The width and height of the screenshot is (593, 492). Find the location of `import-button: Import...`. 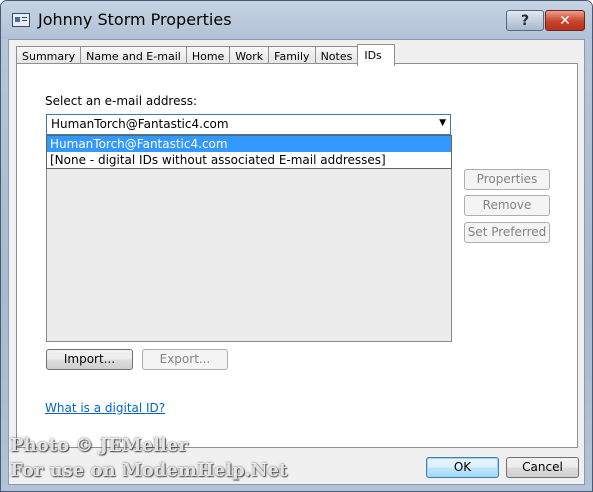

import-button: Import... is located at coordinates (89, 359).